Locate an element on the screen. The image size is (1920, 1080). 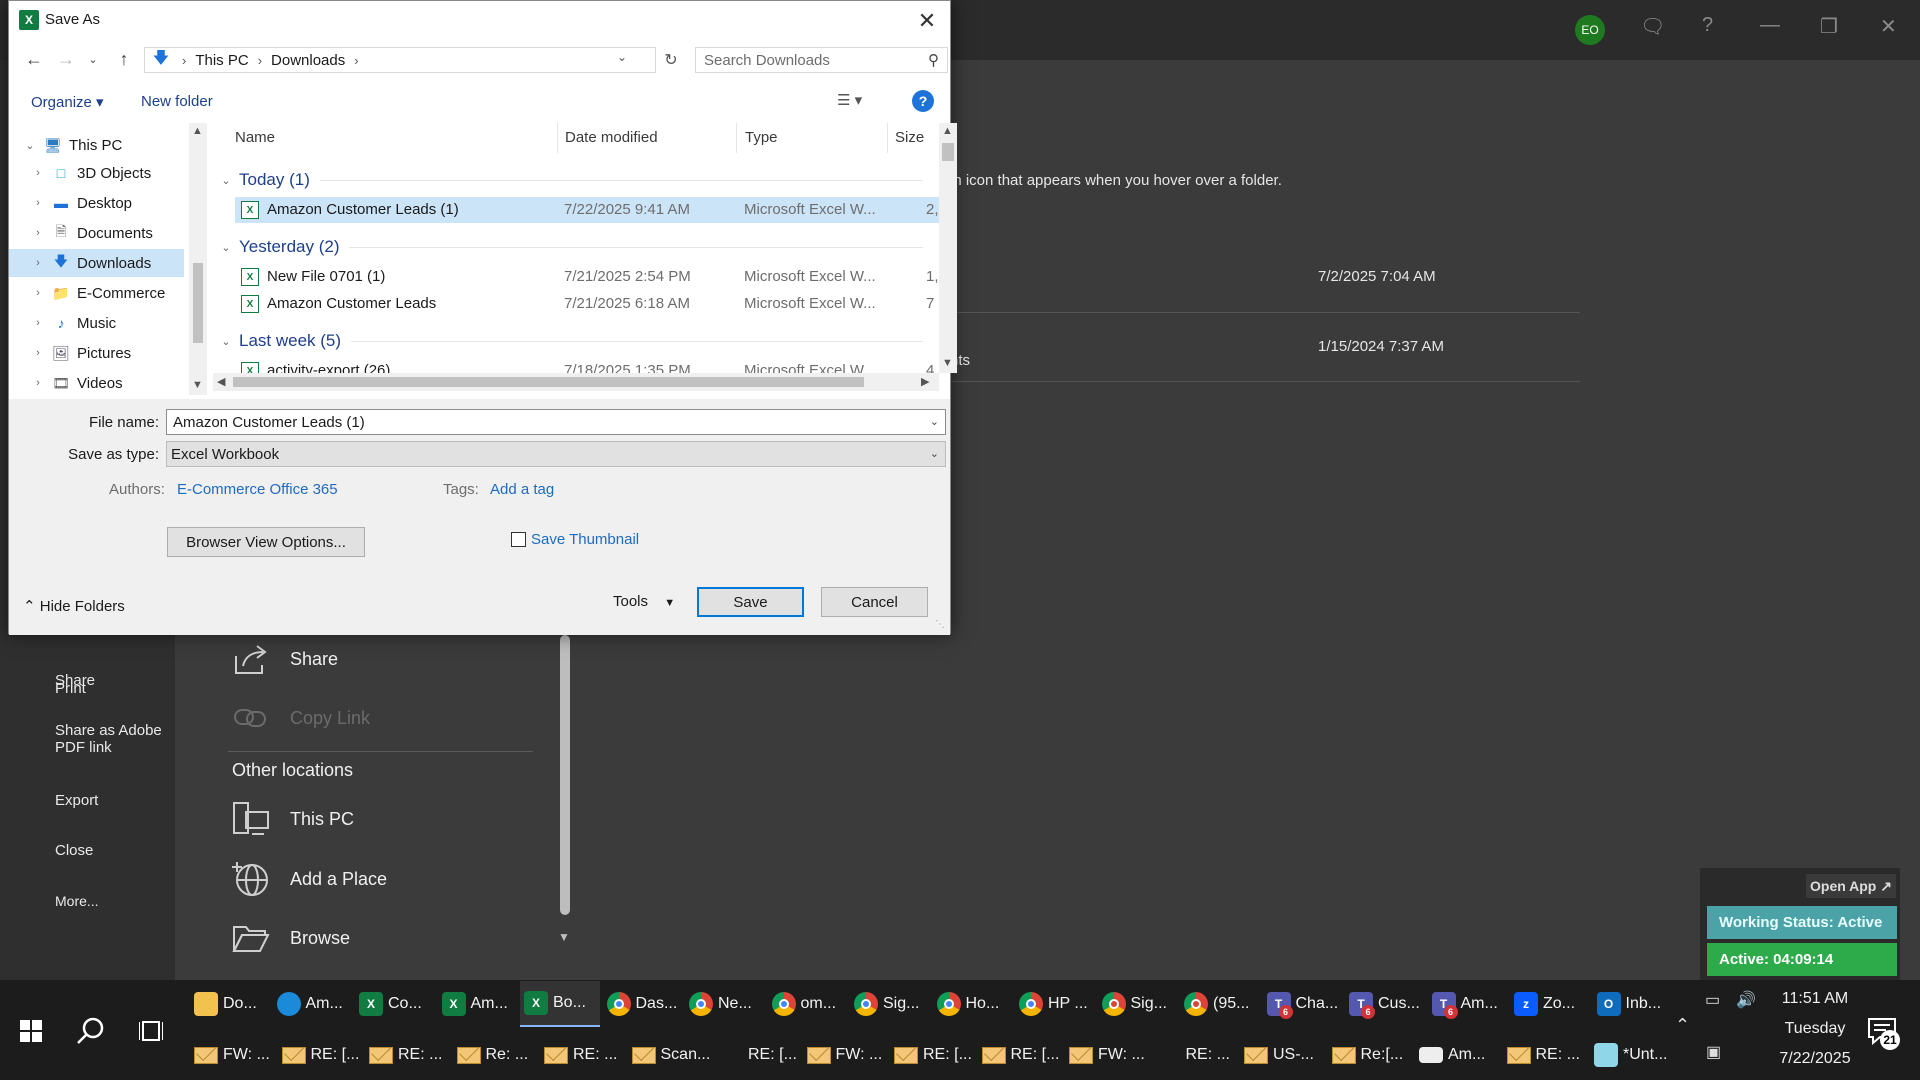
file-list-vertical-scrollbar: ▲ ▼ is located at coordinates (948, 248).